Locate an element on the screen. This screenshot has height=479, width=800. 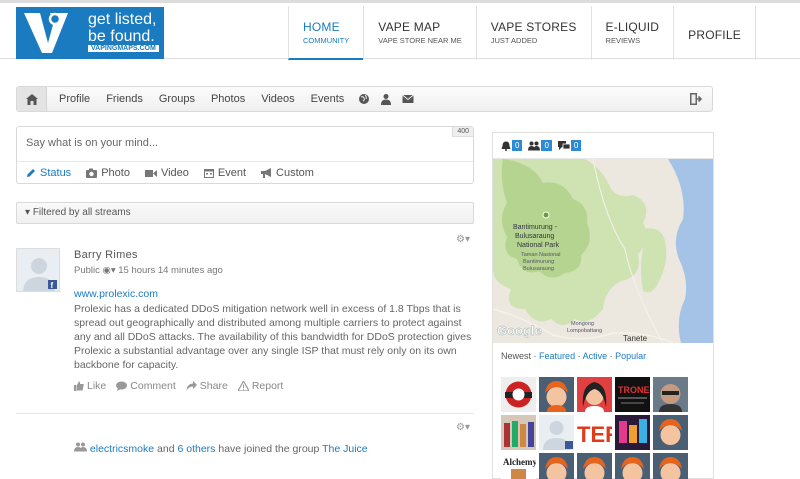
composer-tabs: Status Photo Video Event Custom is located at coordinates (245, 172).